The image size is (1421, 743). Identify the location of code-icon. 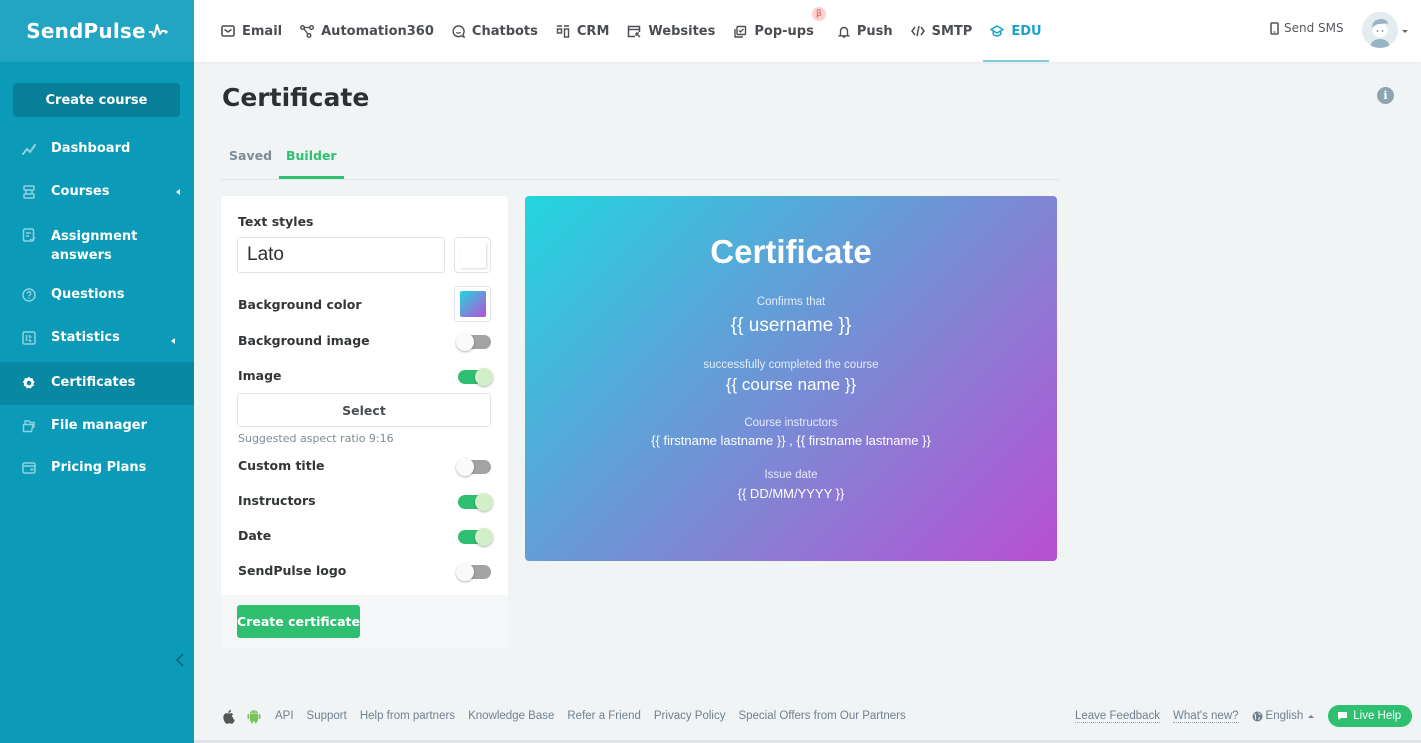
(917, 31).